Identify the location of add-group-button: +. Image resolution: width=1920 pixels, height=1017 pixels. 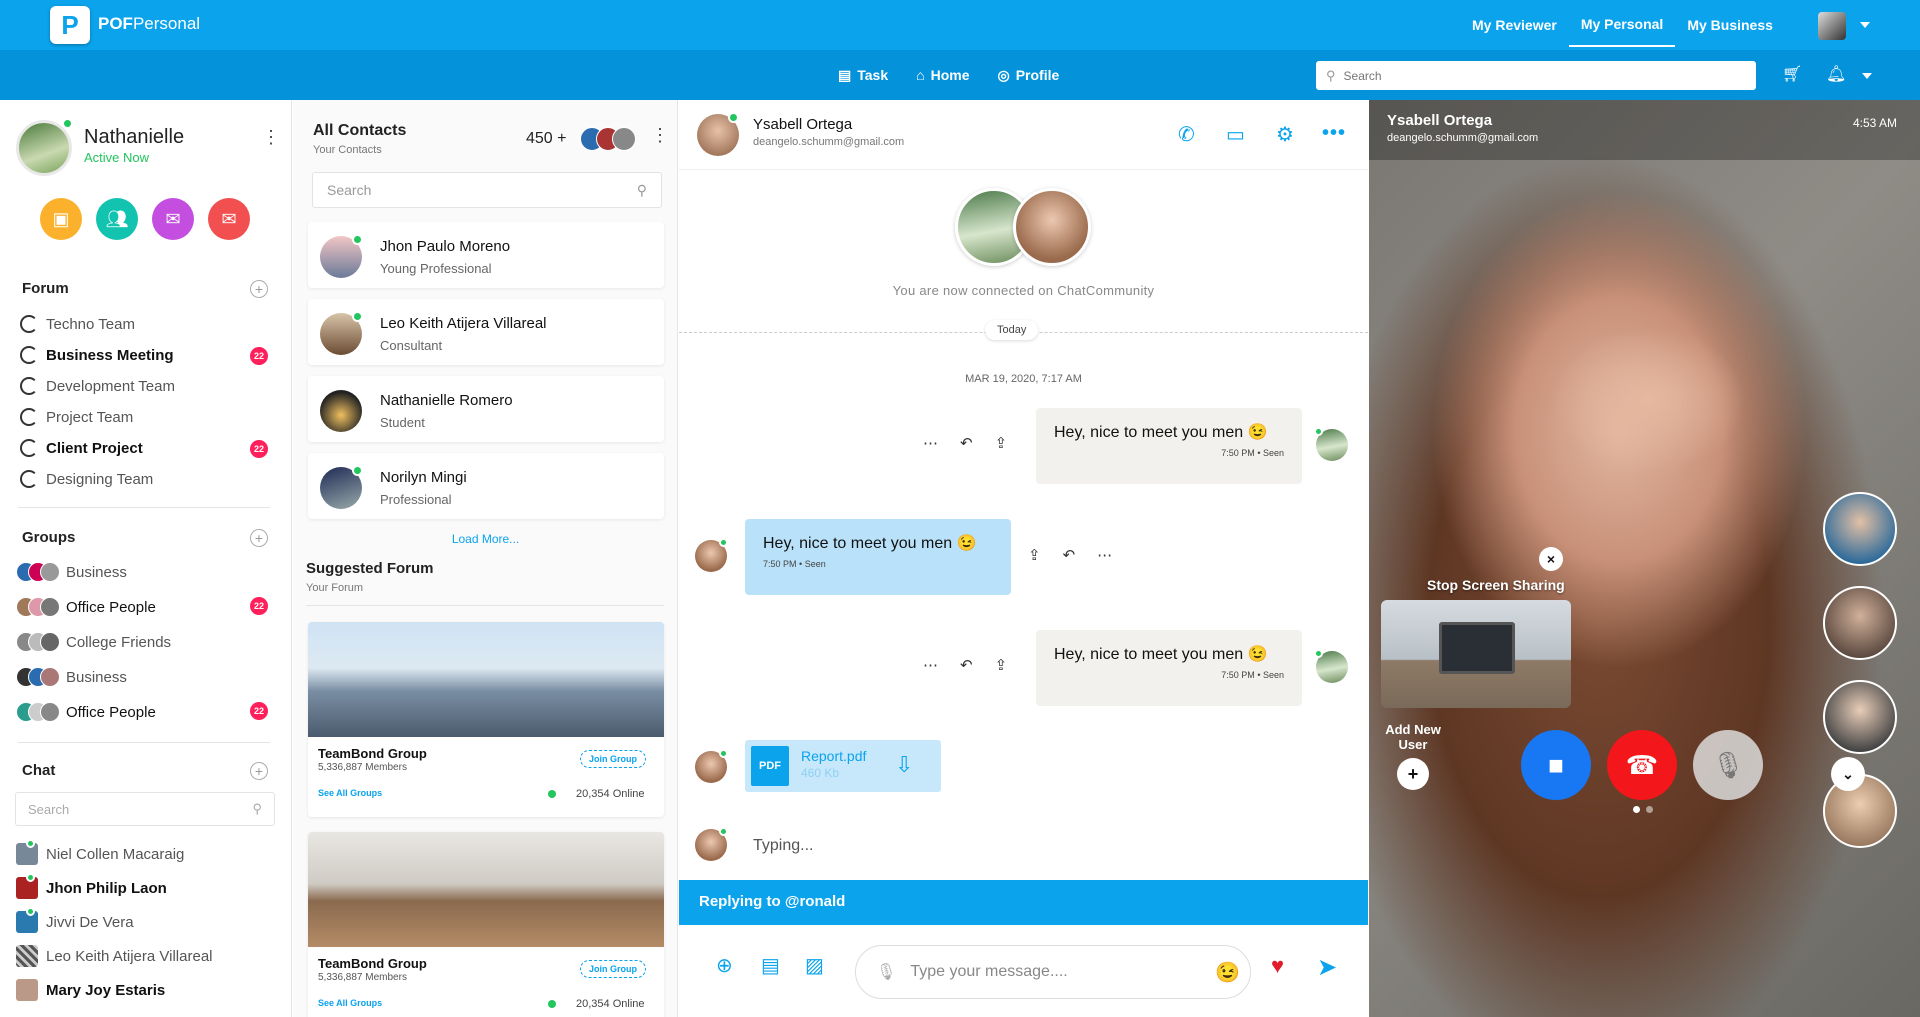
(259, 538).